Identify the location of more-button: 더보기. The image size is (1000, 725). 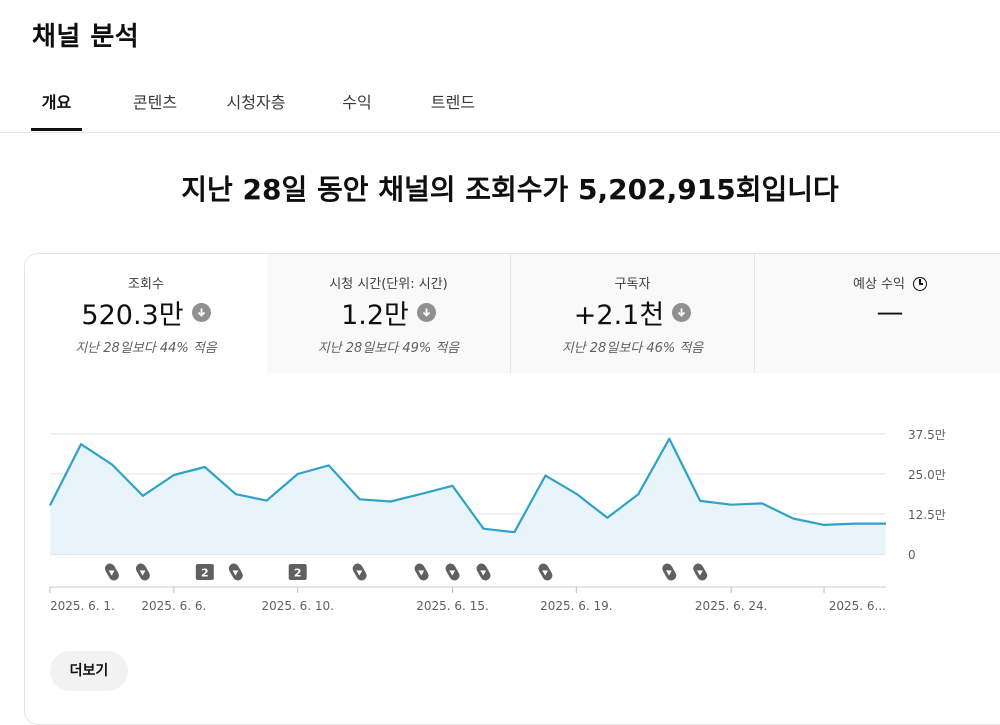
(89, 671).